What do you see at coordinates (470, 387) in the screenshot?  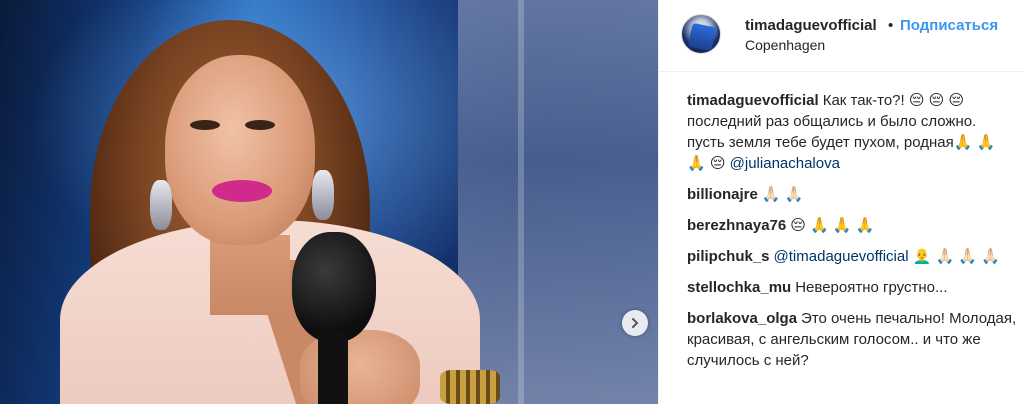 I see `bracelet` at bounding box center [470, 387].